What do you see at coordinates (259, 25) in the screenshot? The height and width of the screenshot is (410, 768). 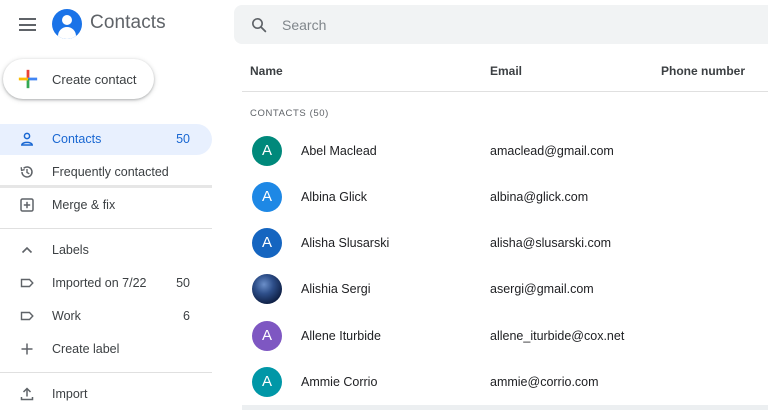 I see `search-icon` at bounding box center [259, 25].